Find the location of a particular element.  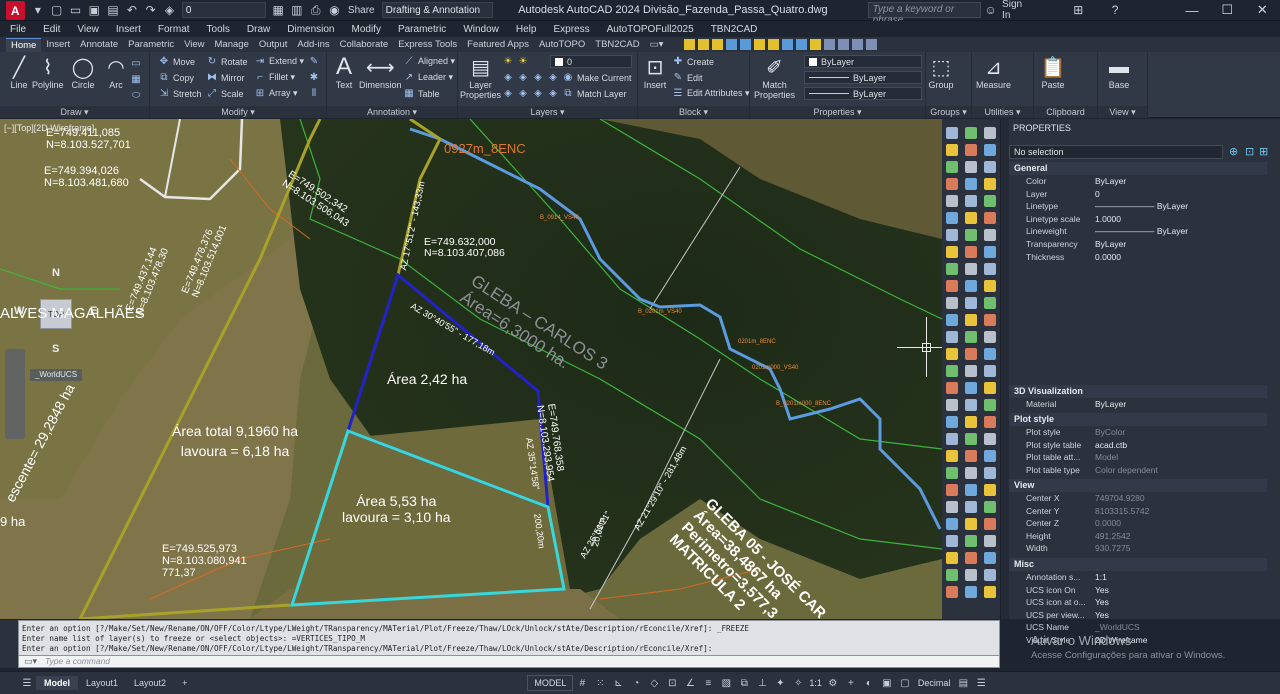

aligned-button: ⟋ Aligned ▾ is located at coordinates (429, 61).